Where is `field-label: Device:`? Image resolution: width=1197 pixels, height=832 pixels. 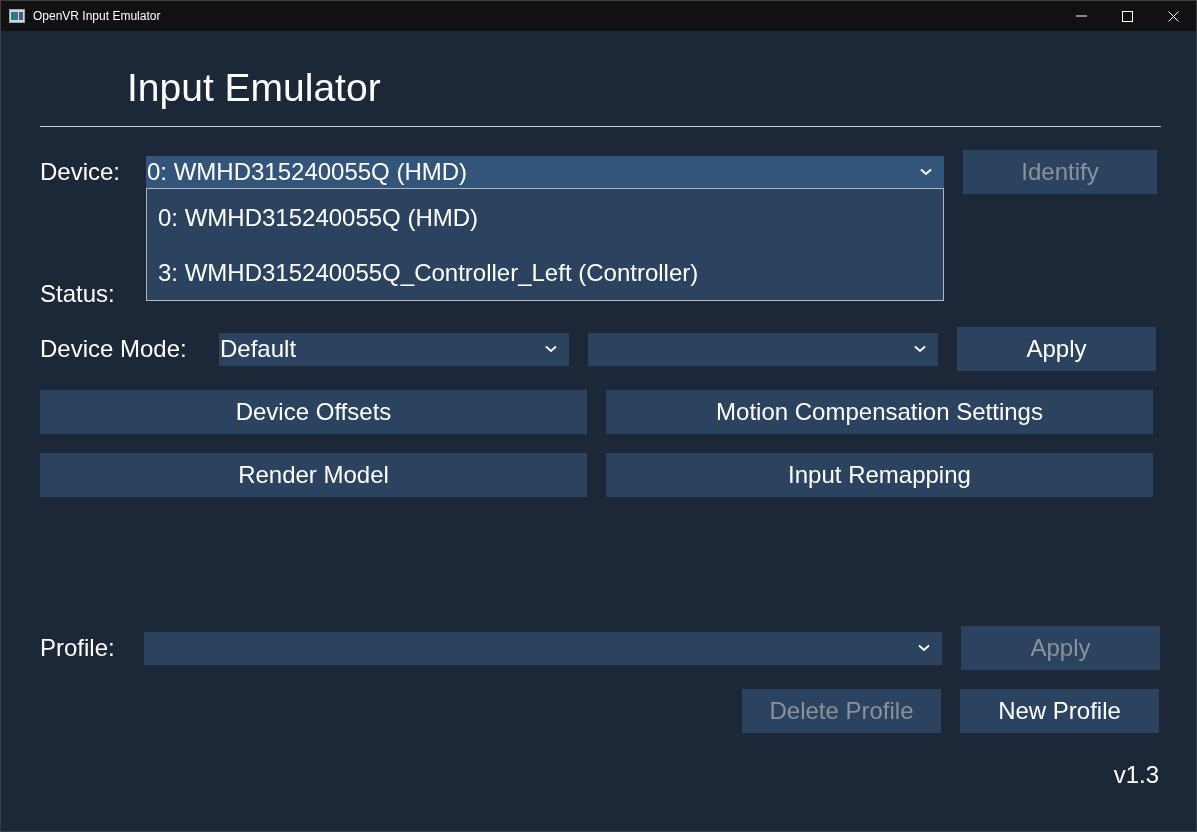 field-label: Device: is located at coordinates (81, 172).